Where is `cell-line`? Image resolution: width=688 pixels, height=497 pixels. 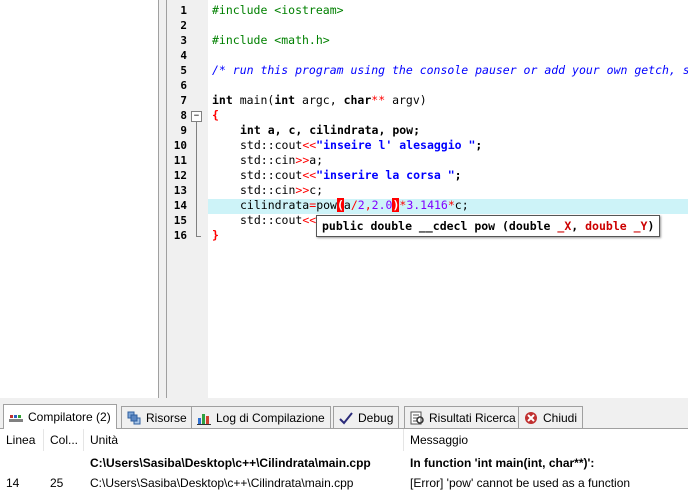
cell-line is located at coordinates (22, 463).